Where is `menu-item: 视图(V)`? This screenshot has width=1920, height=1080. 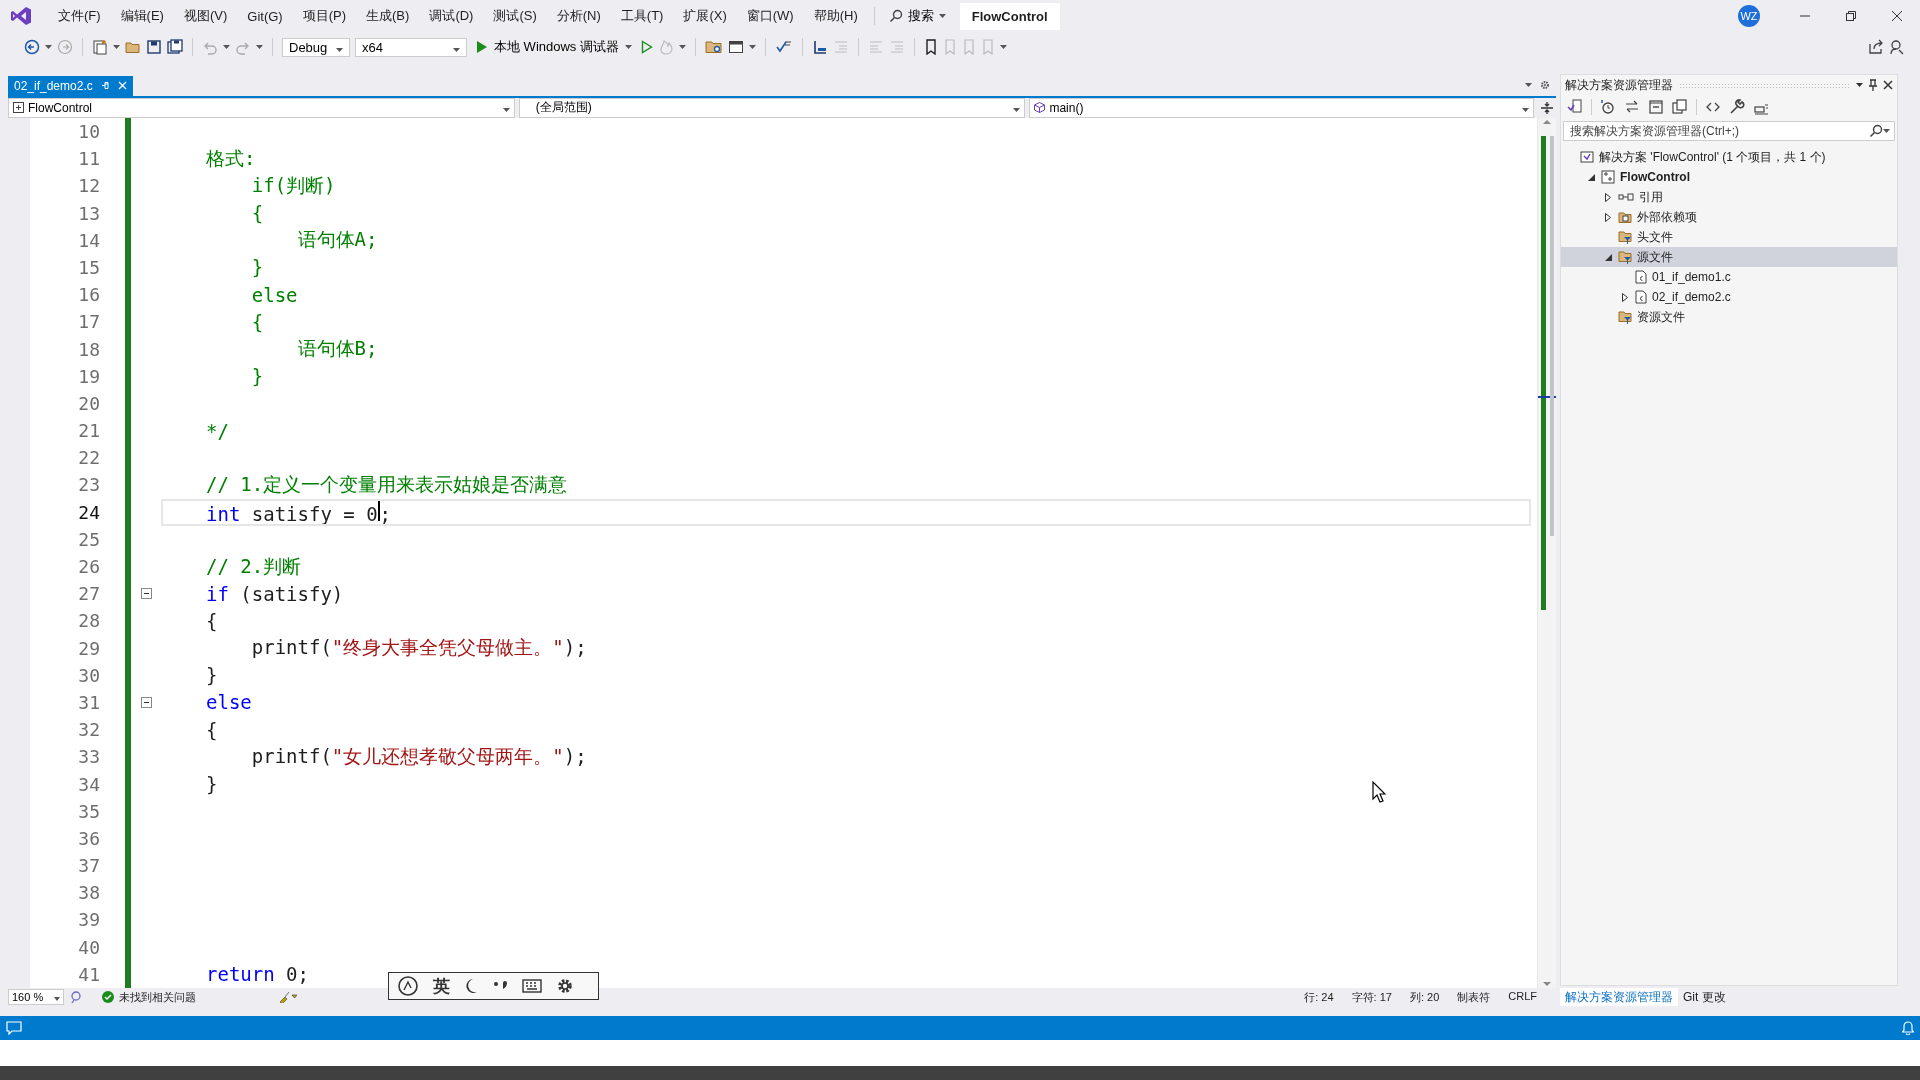 menu-item: 视图(V) is located at coordinates (205, 16).